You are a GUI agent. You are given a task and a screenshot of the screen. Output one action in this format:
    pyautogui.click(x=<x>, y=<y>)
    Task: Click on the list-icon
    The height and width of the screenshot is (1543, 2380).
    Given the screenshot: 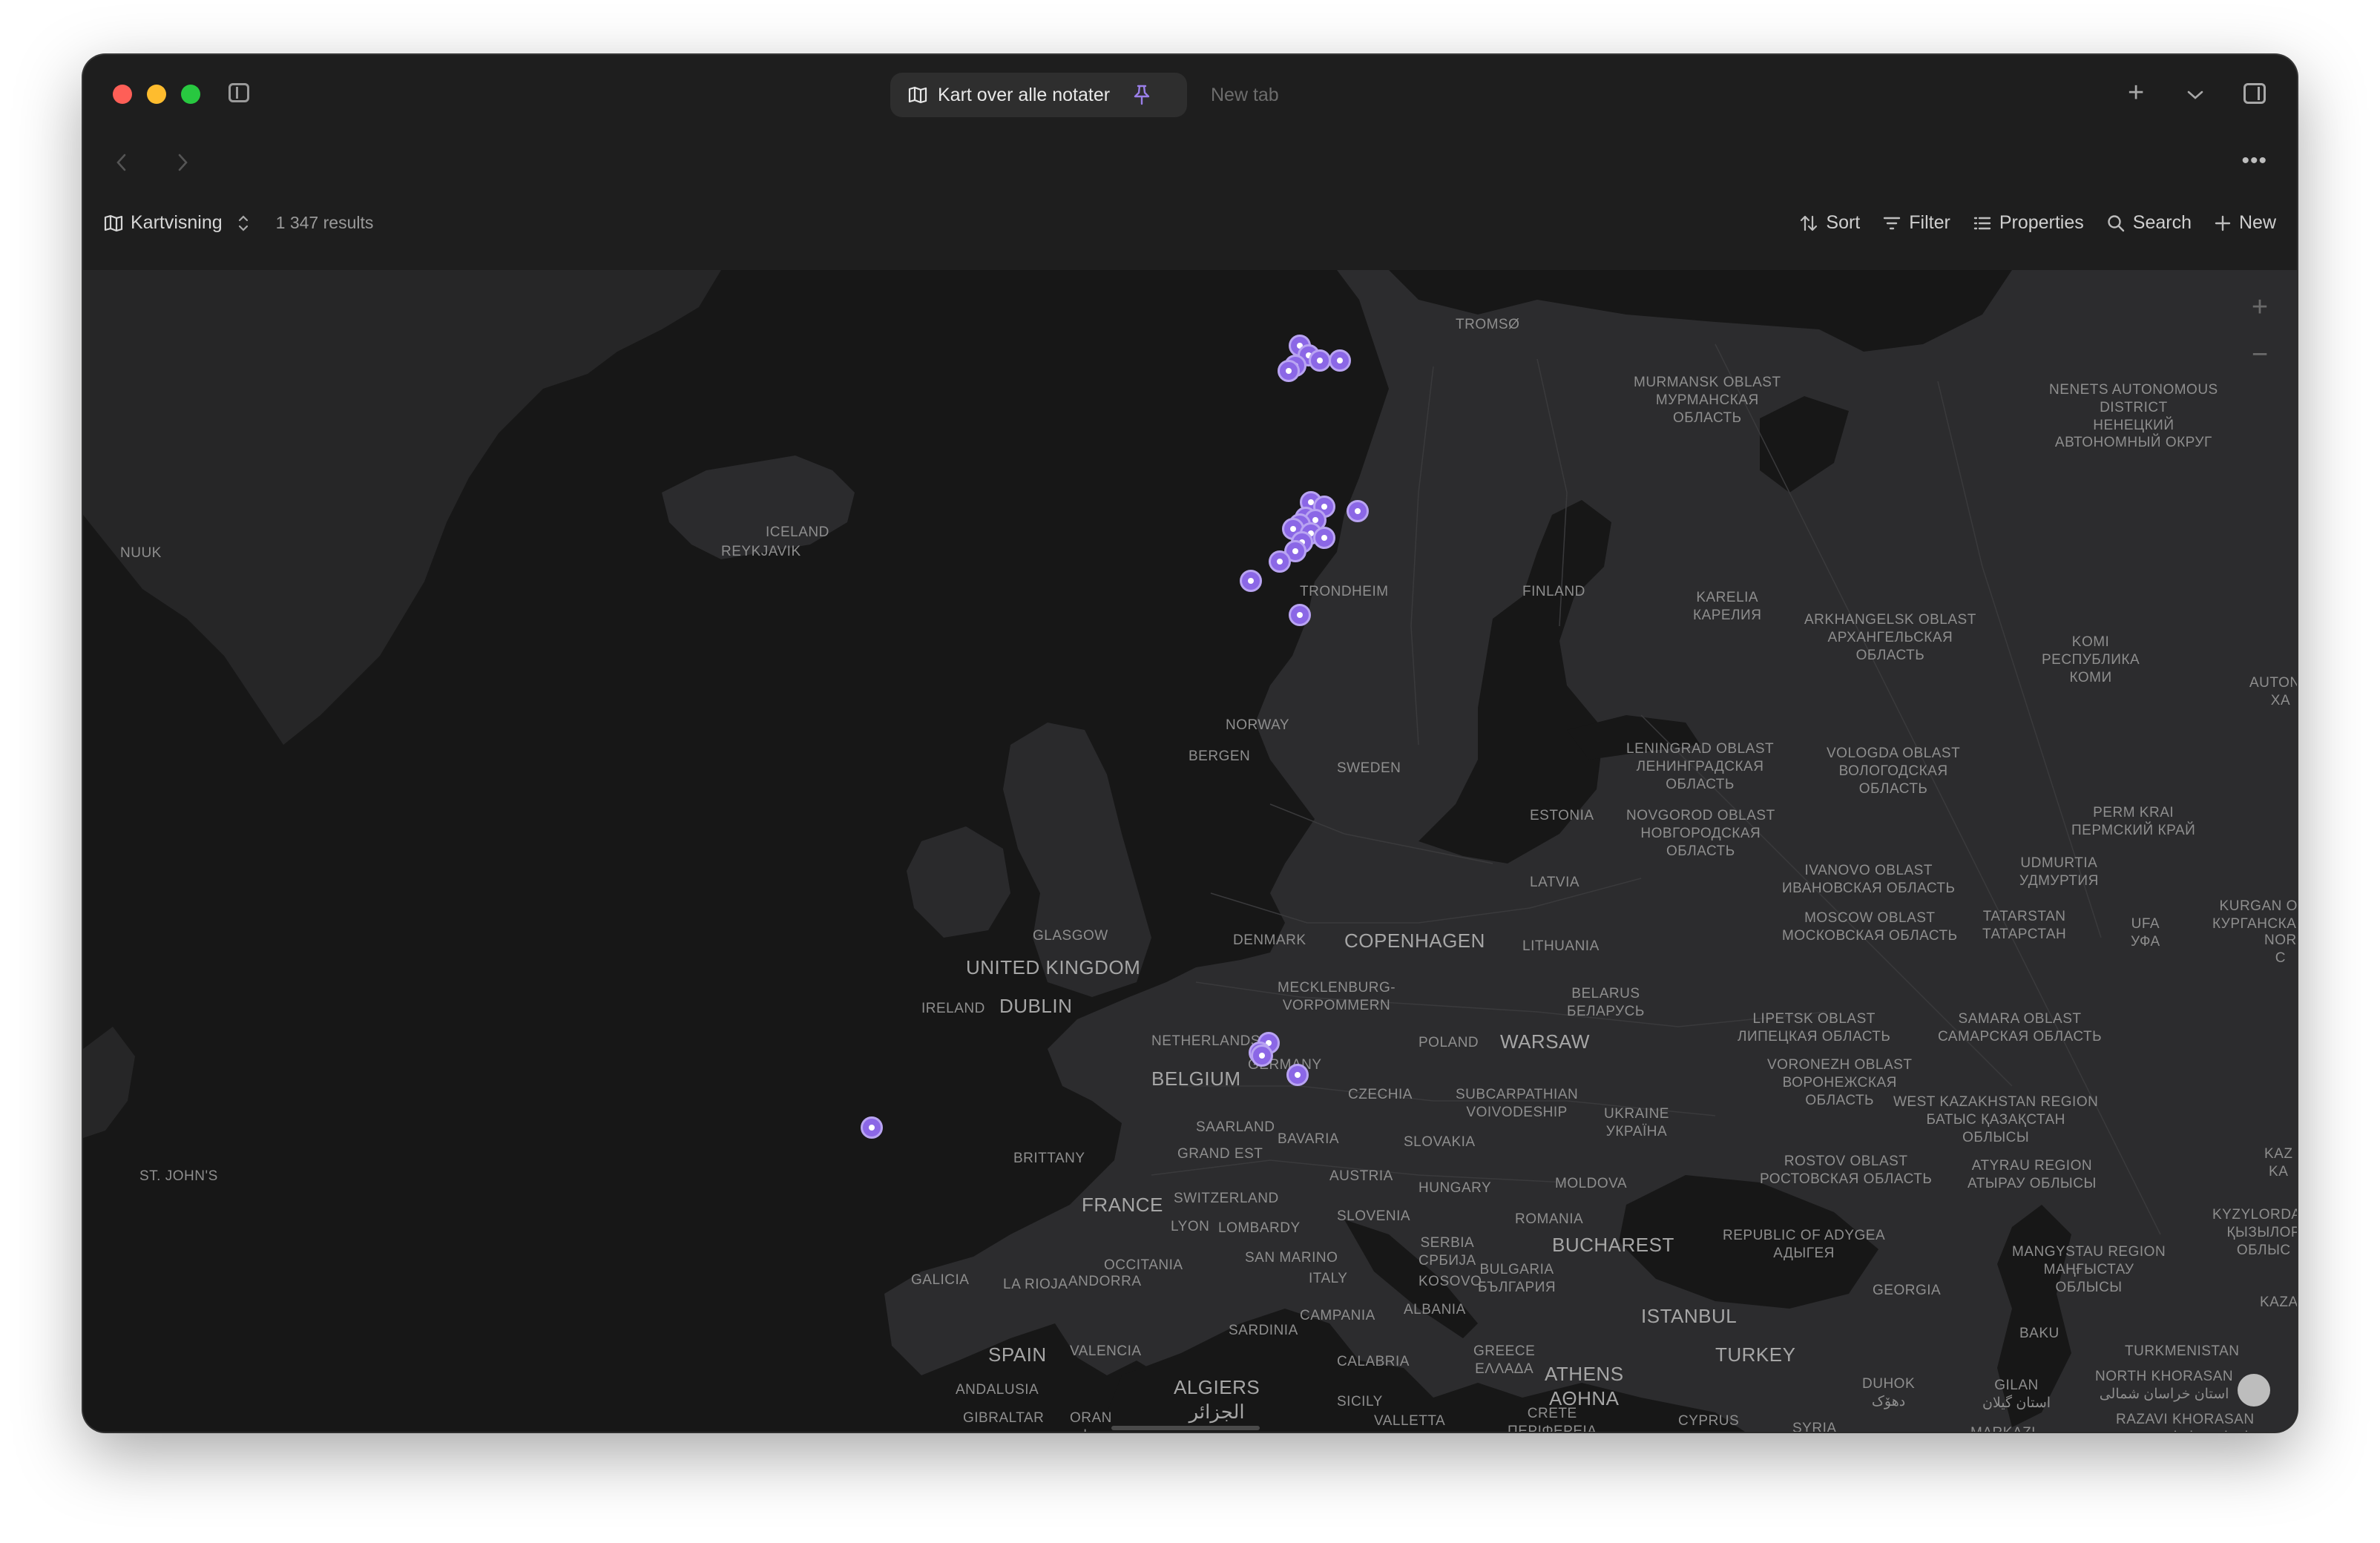 What is the action you would take?
    pyautogui.click(x=1982, y=223)
    